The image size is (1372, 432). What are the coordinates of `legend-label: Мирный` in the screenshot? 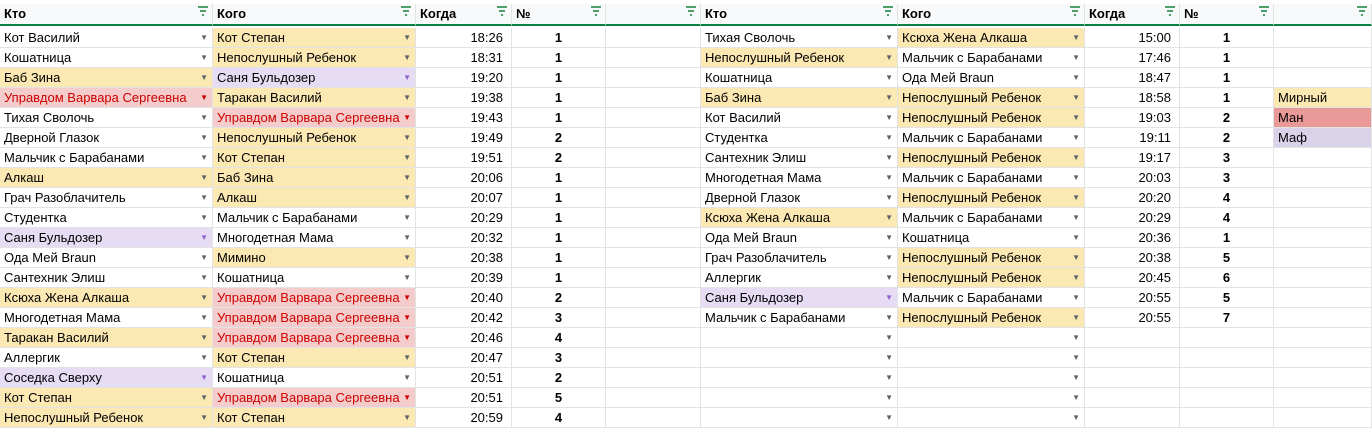 It's located at (1303, 97).